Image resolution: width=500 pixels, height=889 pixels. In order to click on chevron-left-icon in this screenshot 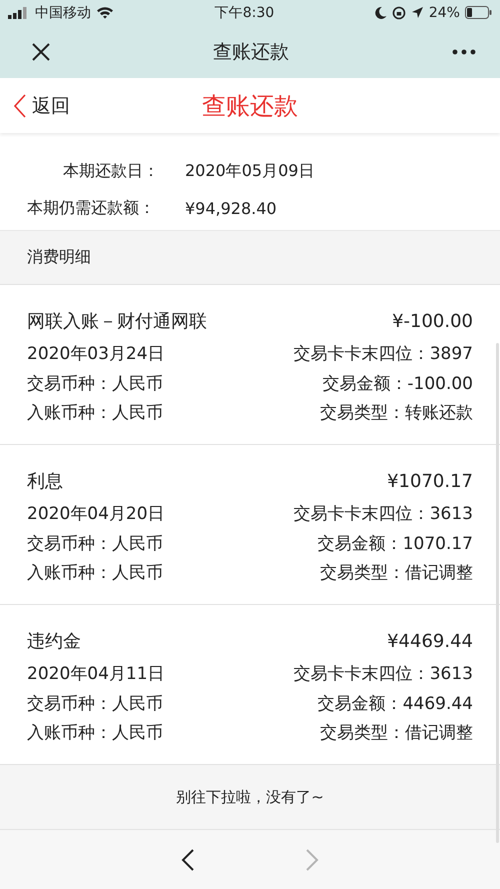, I will do `click(188, 860)`.